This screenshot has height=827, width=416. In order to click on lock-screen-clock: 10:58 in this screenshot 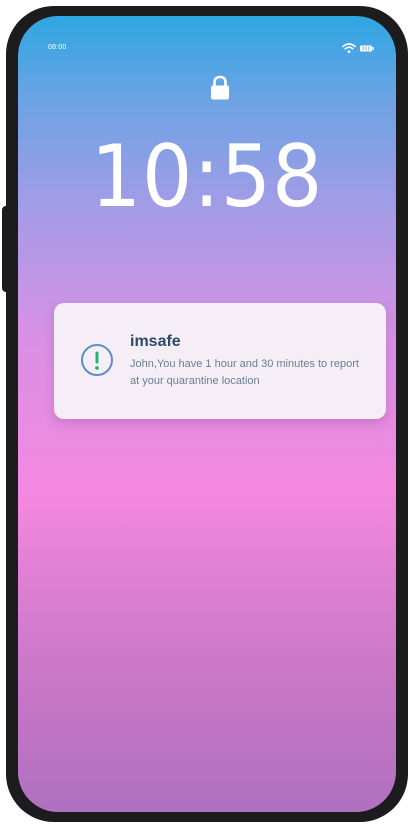, I will do `click(207, 177)`.